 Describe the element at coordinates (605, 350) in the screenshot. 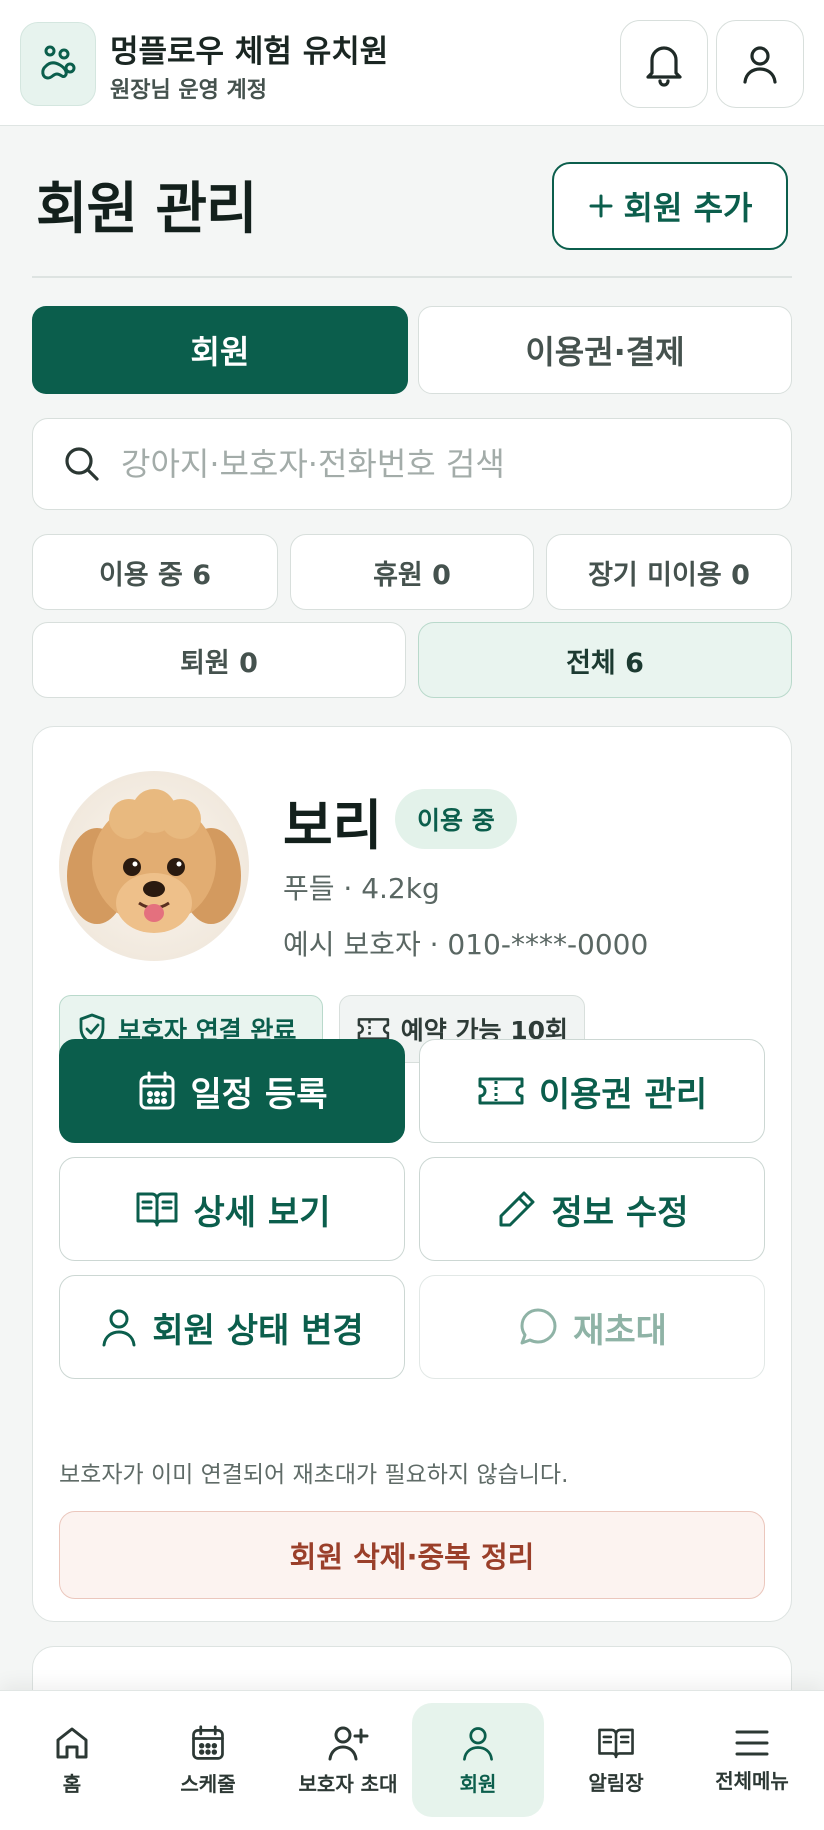

I see `tab-pass-payment: 이용권·결제` at that location.